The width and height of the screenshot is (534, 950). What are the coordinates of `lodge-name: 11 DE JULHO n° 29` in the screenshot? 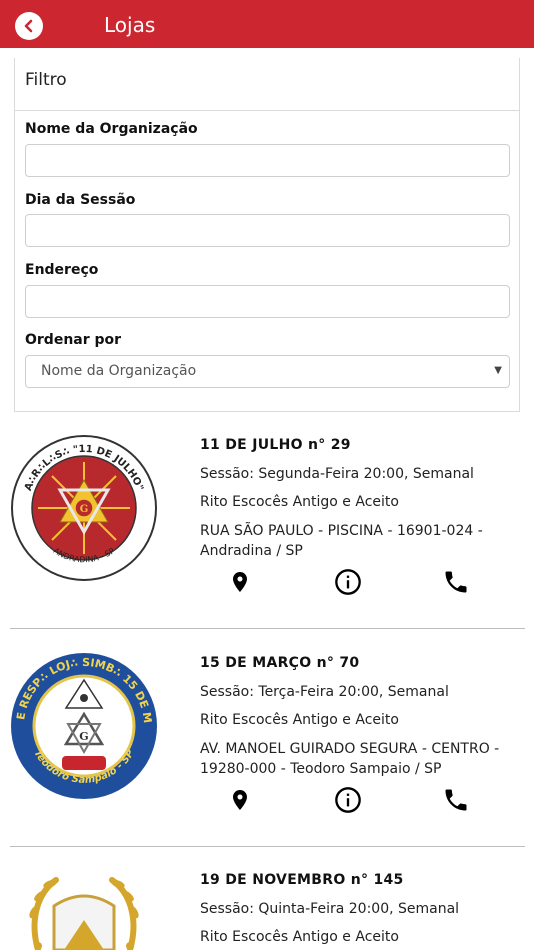 It's located at (275, 445).